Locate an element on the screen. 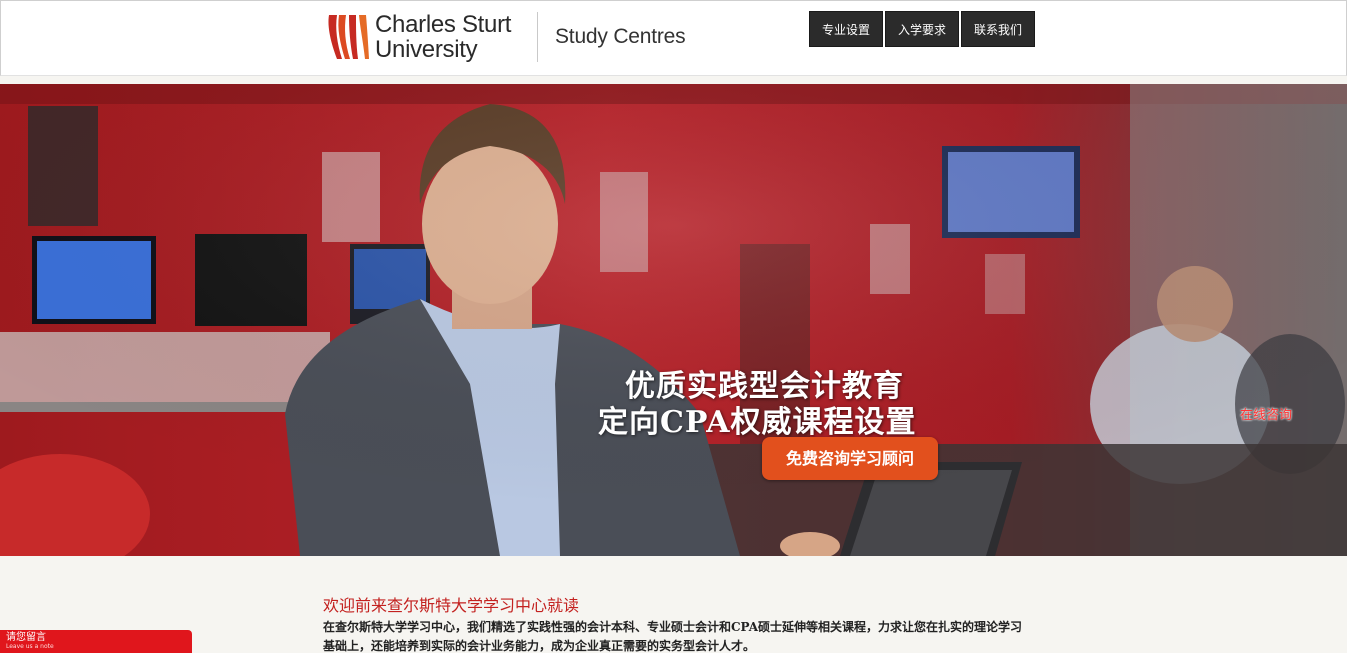  leave-note-label: 请您留言 is located at coordinates (26, 637).